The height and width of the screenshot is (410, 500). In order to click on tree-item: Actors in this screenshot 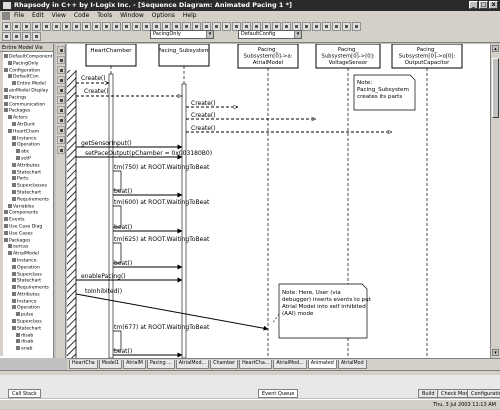, I will do `click(28, 118)`.